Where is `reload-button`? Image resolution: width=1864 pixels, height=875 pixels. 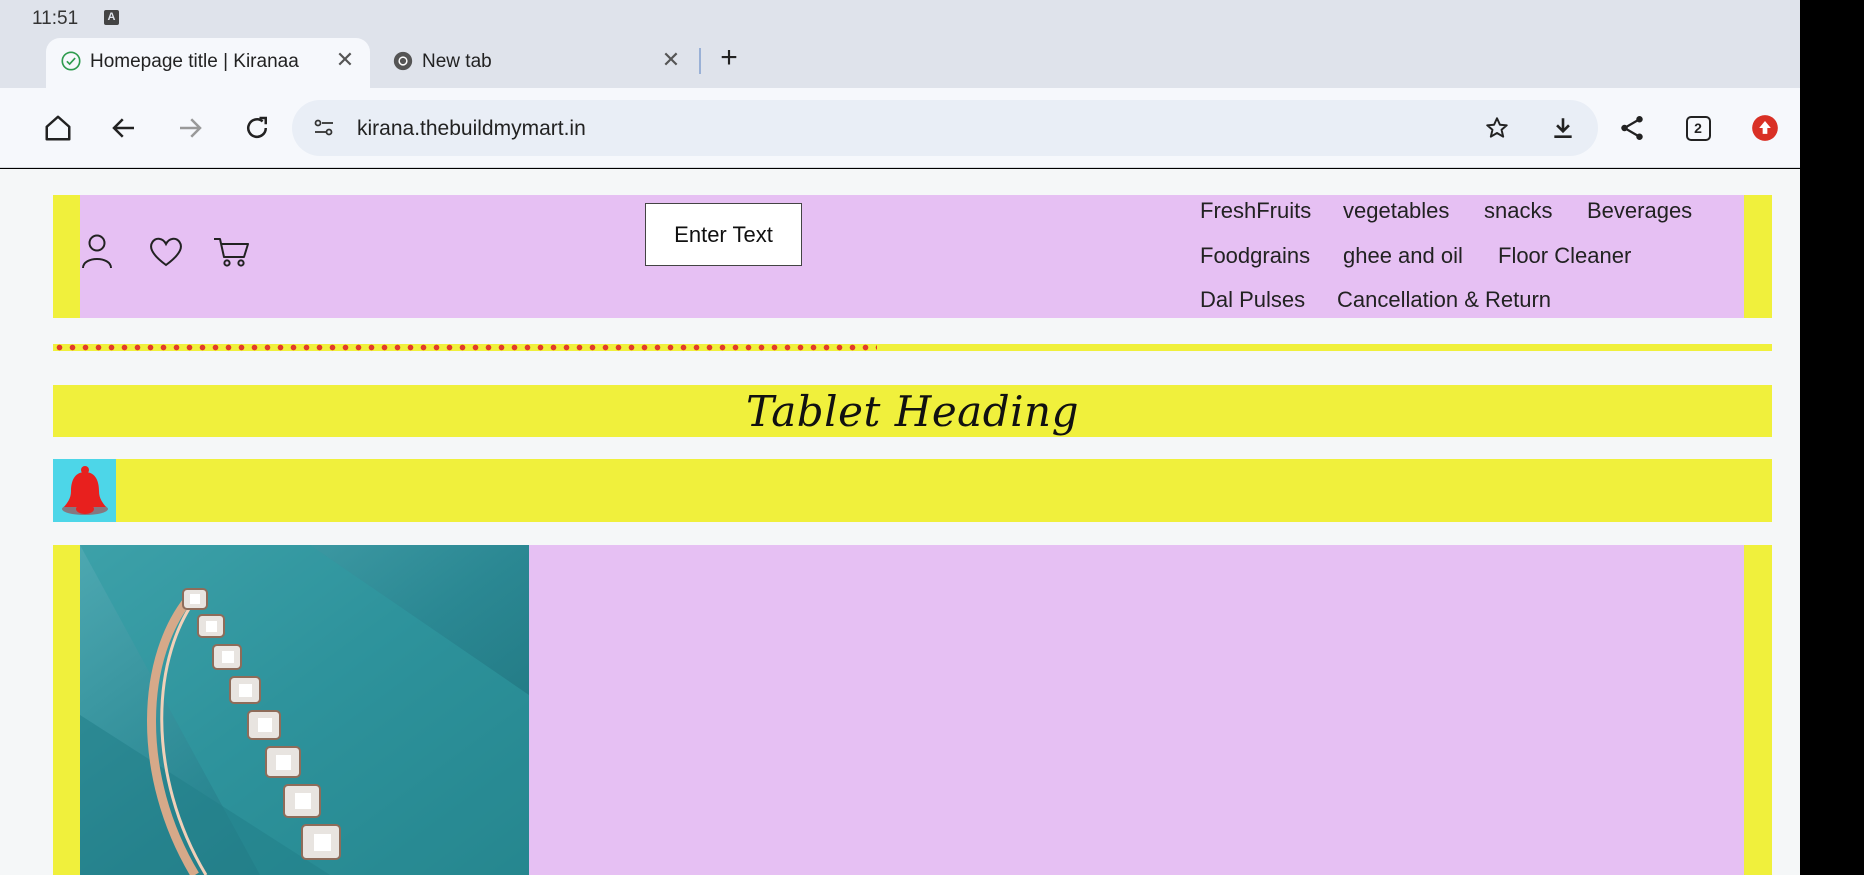 reload-button is located at coordinates (257, 128).